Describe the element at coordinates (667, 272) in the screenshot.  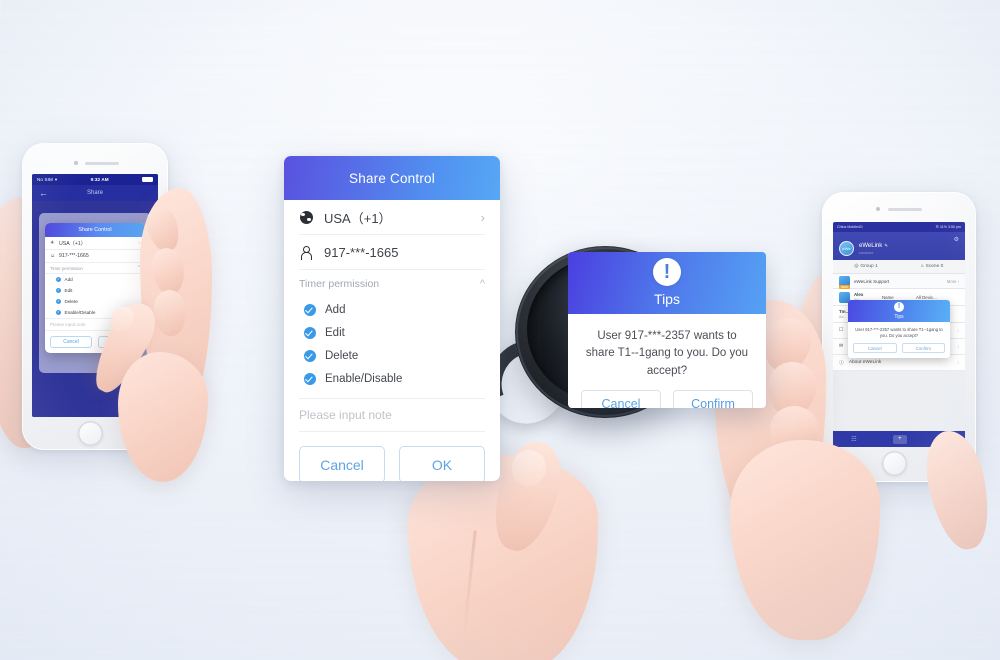
I see `exclamation-icon: !` at that location.